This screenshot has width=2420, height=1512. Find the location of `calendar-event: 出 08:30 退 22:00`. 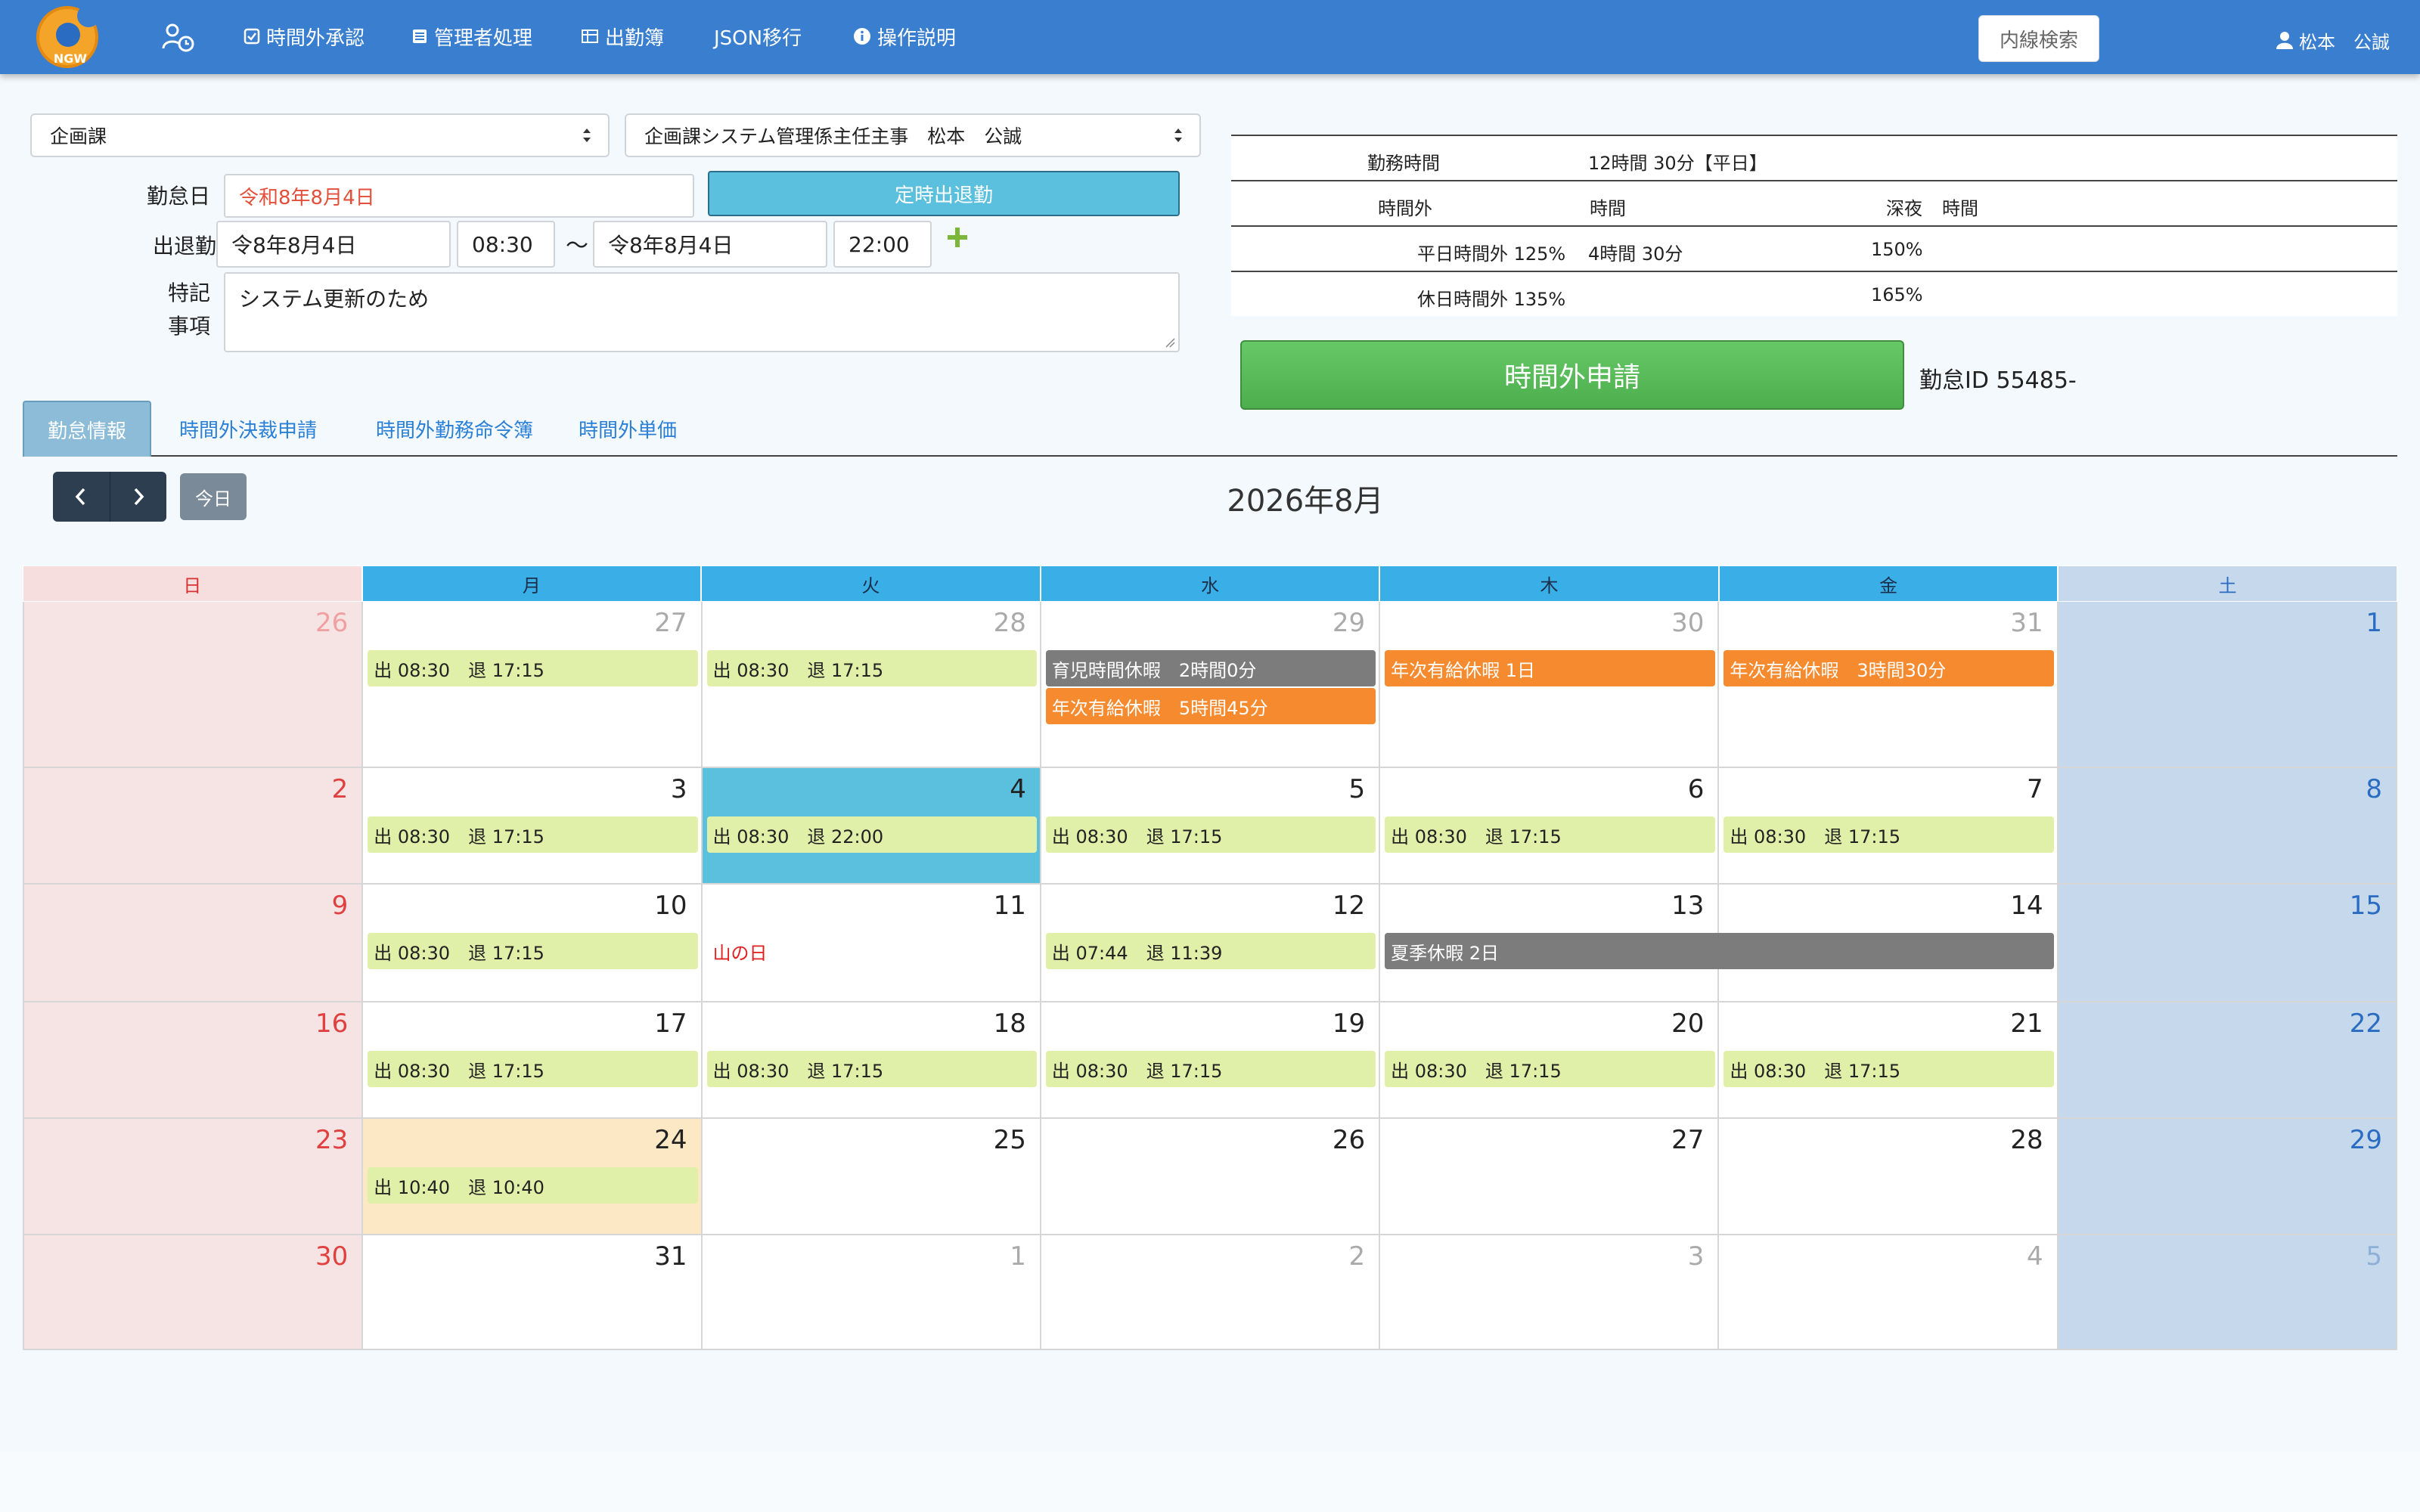

calendar-event: 出 08:30 退 22:00 is located at coordinates (872, 835).